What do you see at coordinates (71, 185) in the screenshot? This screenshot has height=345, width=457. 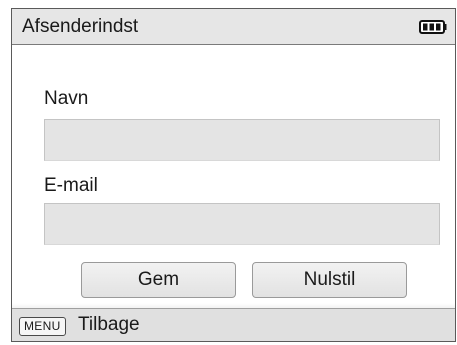 I see `email-label: E-mail` at bounding box center [71, 185].